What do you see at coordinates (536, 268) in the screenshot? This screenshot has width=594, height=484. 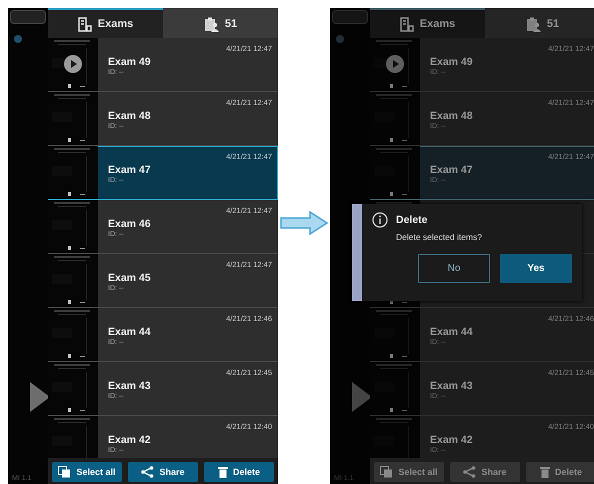 I see `dialog-button: Yes` at bounding box center [536, 268].